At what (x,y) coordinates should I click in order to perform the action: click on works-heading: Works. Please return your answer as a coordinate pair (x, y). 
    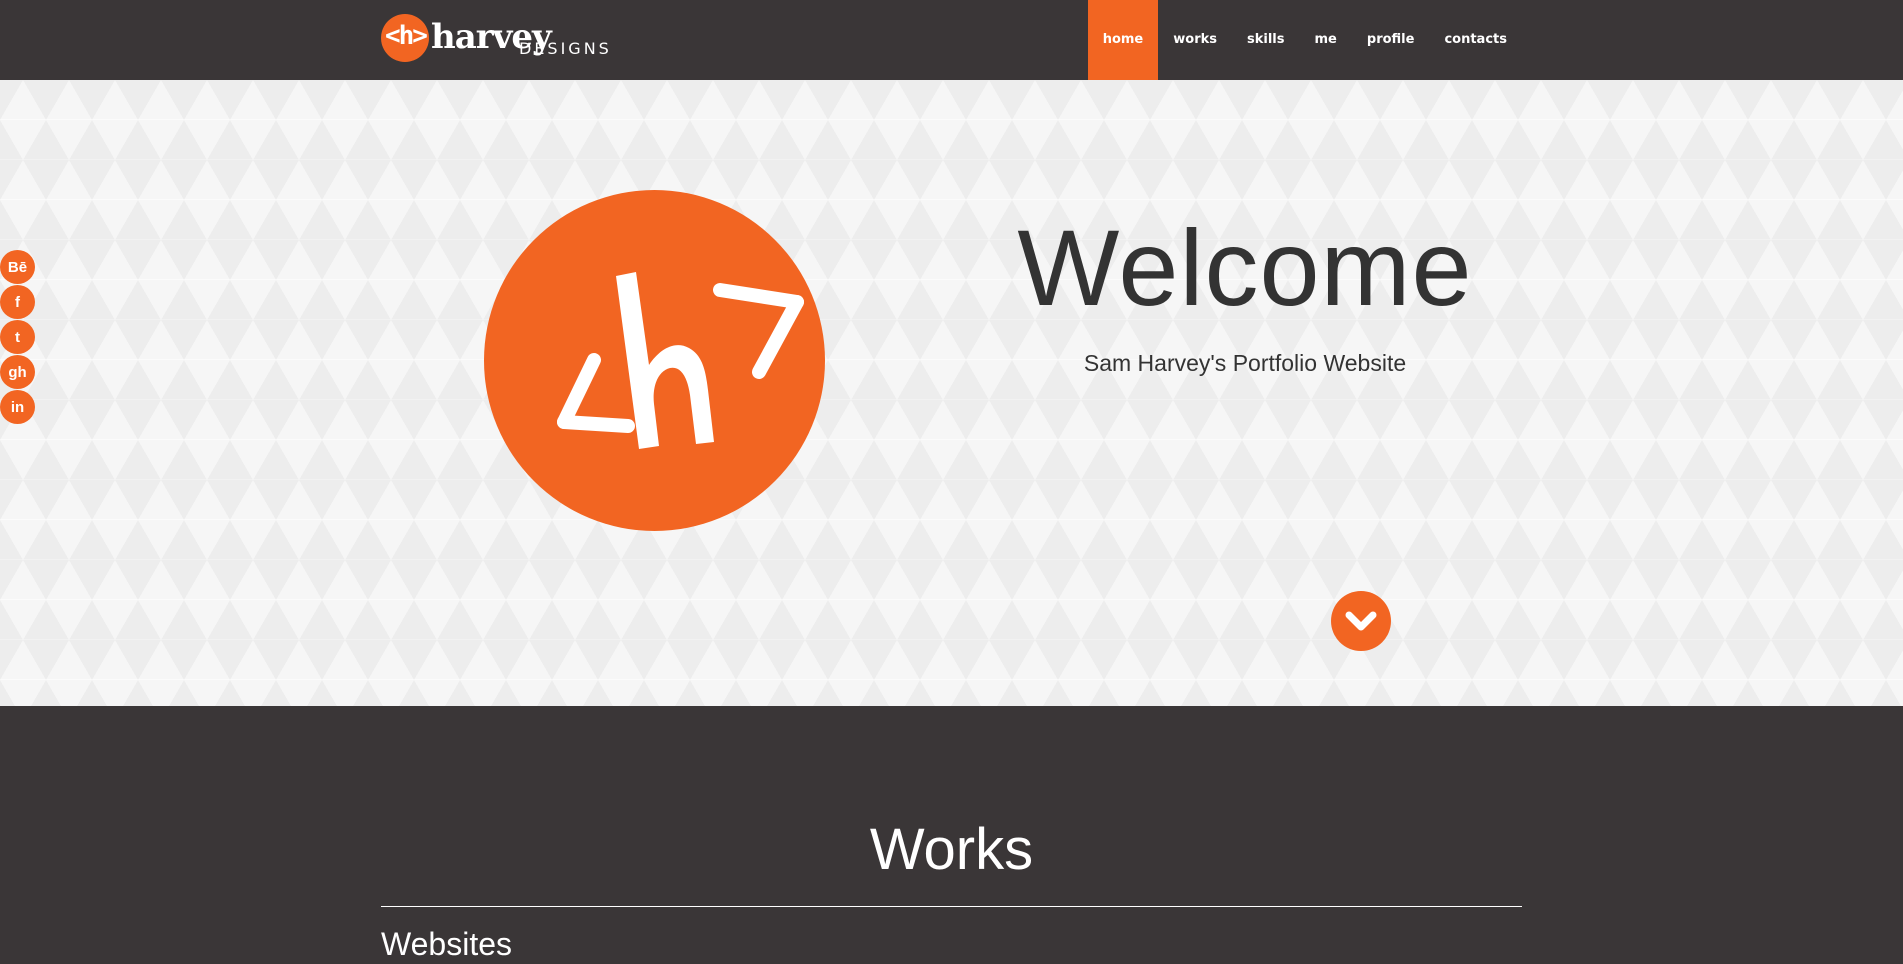
    Looking at the image, I should click on (951, 849).